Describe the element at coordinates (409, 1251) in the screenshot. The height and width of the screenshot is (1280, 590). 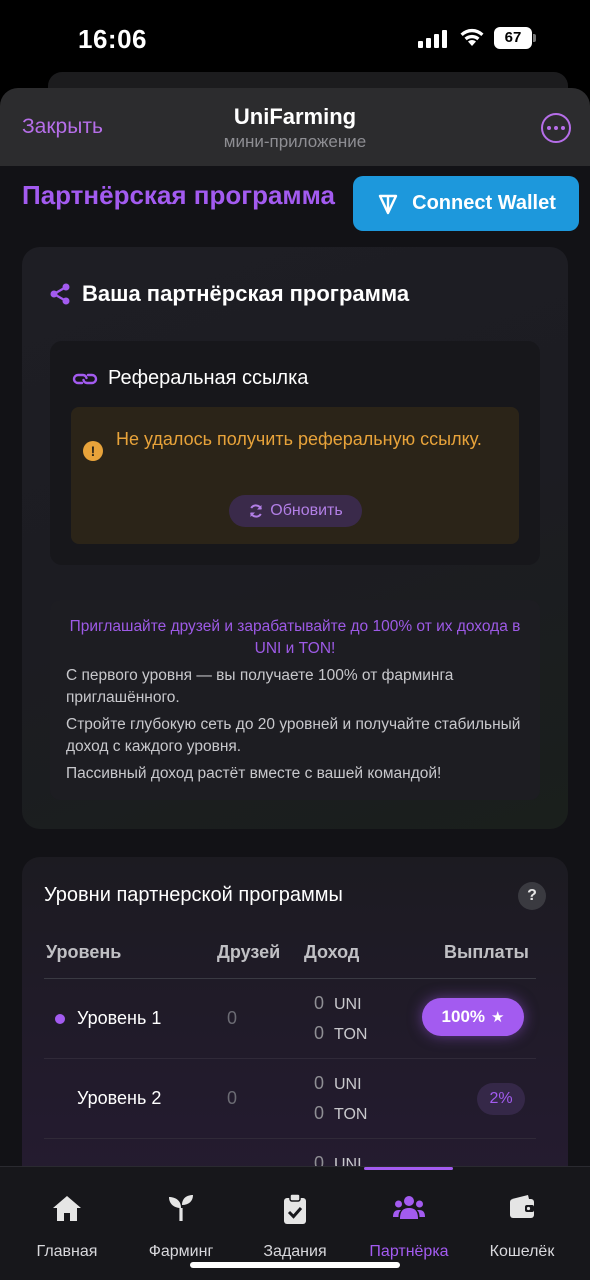
I see `nav-label: Партнёрка` at that location.